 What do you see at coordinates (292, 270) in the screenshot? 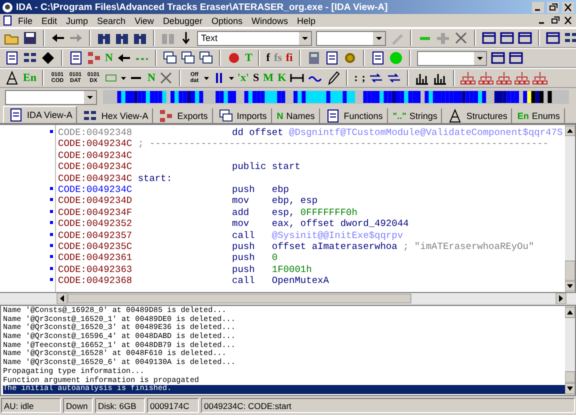
I see `operand: 1F0001h` at bounding box center [292, 270].